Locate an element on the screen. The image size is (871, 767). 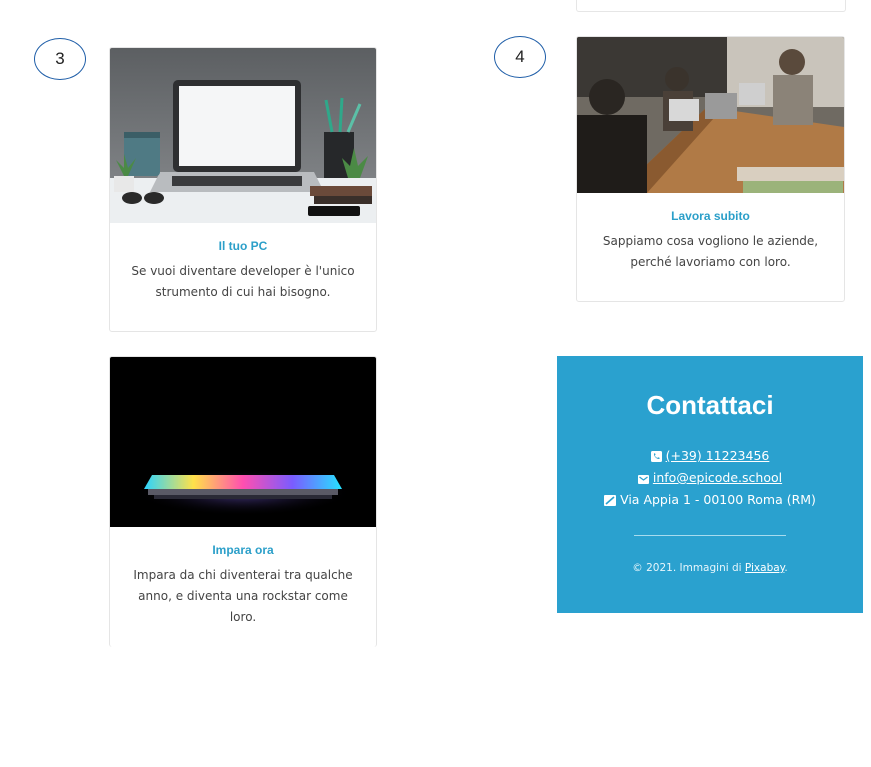
email-link: info@epicode.school is located at coordinates (717, 477).